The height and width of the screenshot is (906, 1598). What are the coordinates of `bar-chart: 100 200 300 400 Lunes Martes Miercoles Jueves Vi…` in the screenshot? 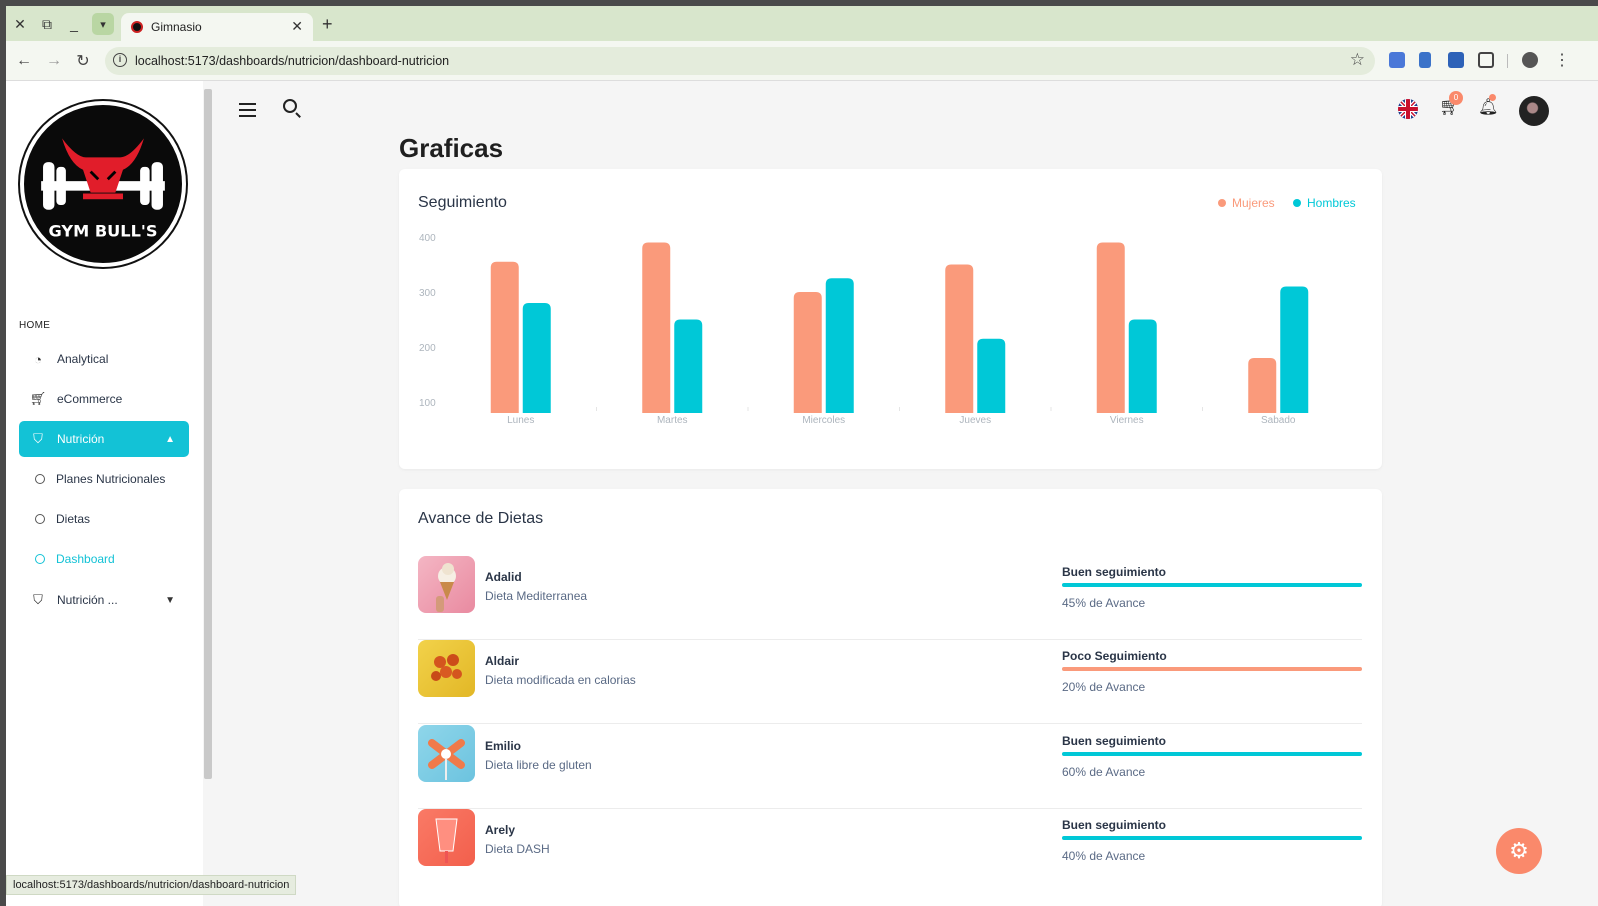 It's located at (864, 329).